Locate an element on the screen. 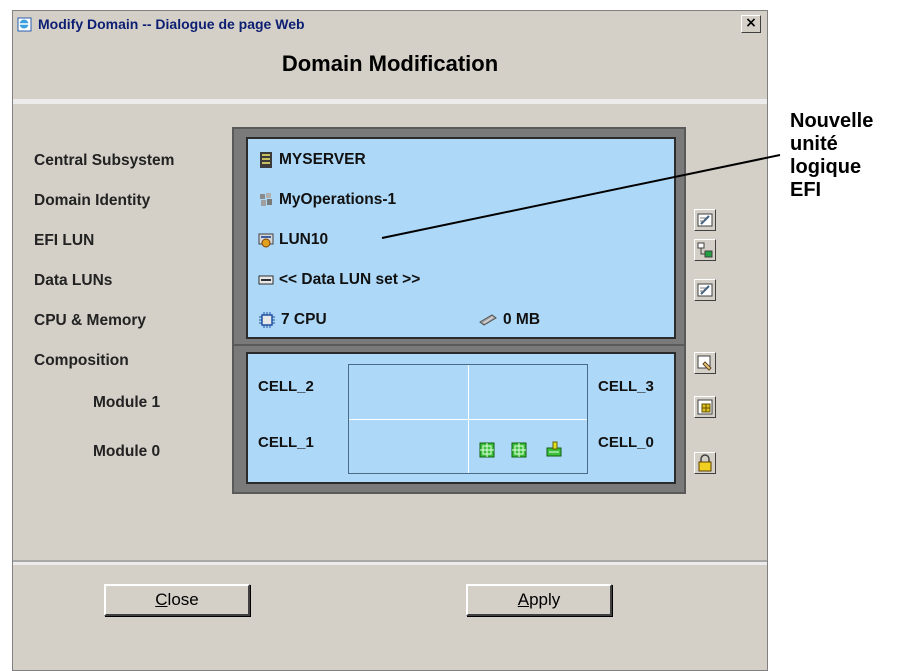 This screenshot has height=671, width=905. apply-button: Apply is located at coordinates (539, 600).